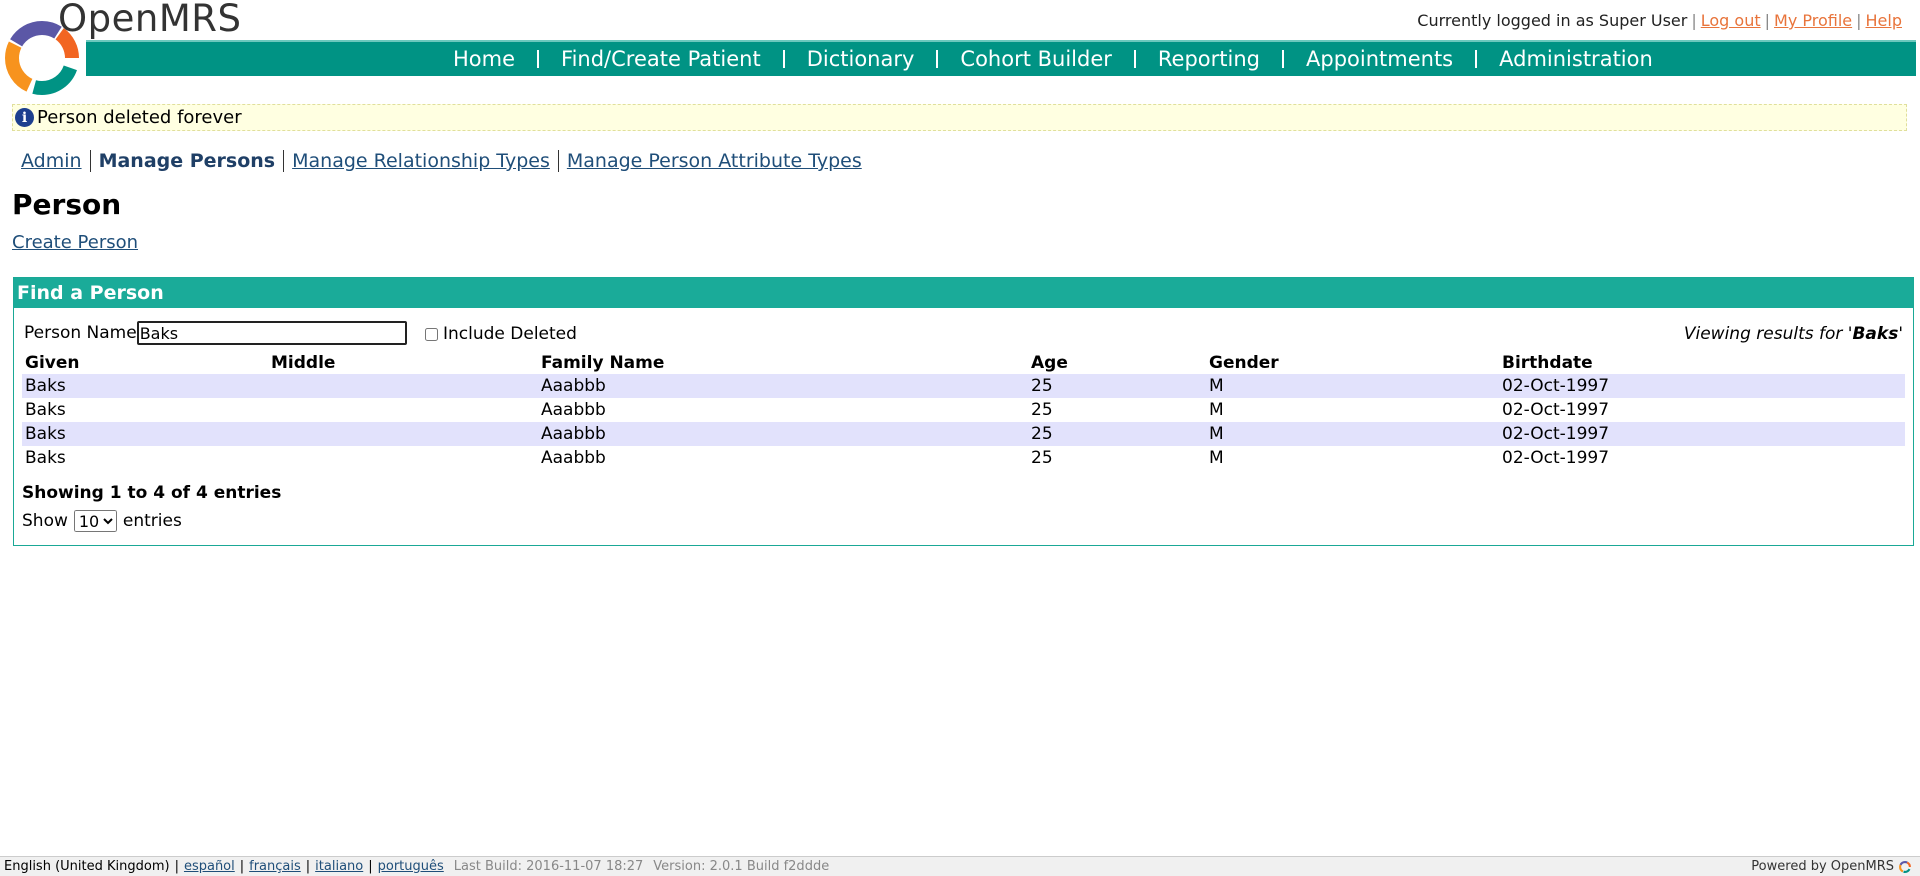 The image size is (1920, 876). I want to click on create-person-link: Create Person, so click(75, 242).